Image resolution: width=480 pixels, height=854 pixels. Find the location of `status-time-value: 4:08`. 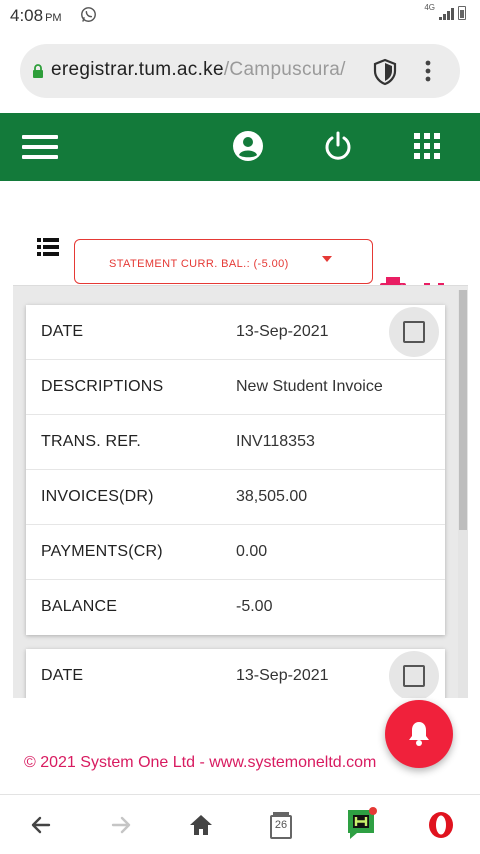

status-time-value: 4:08 is located at coordinates (27, 15).